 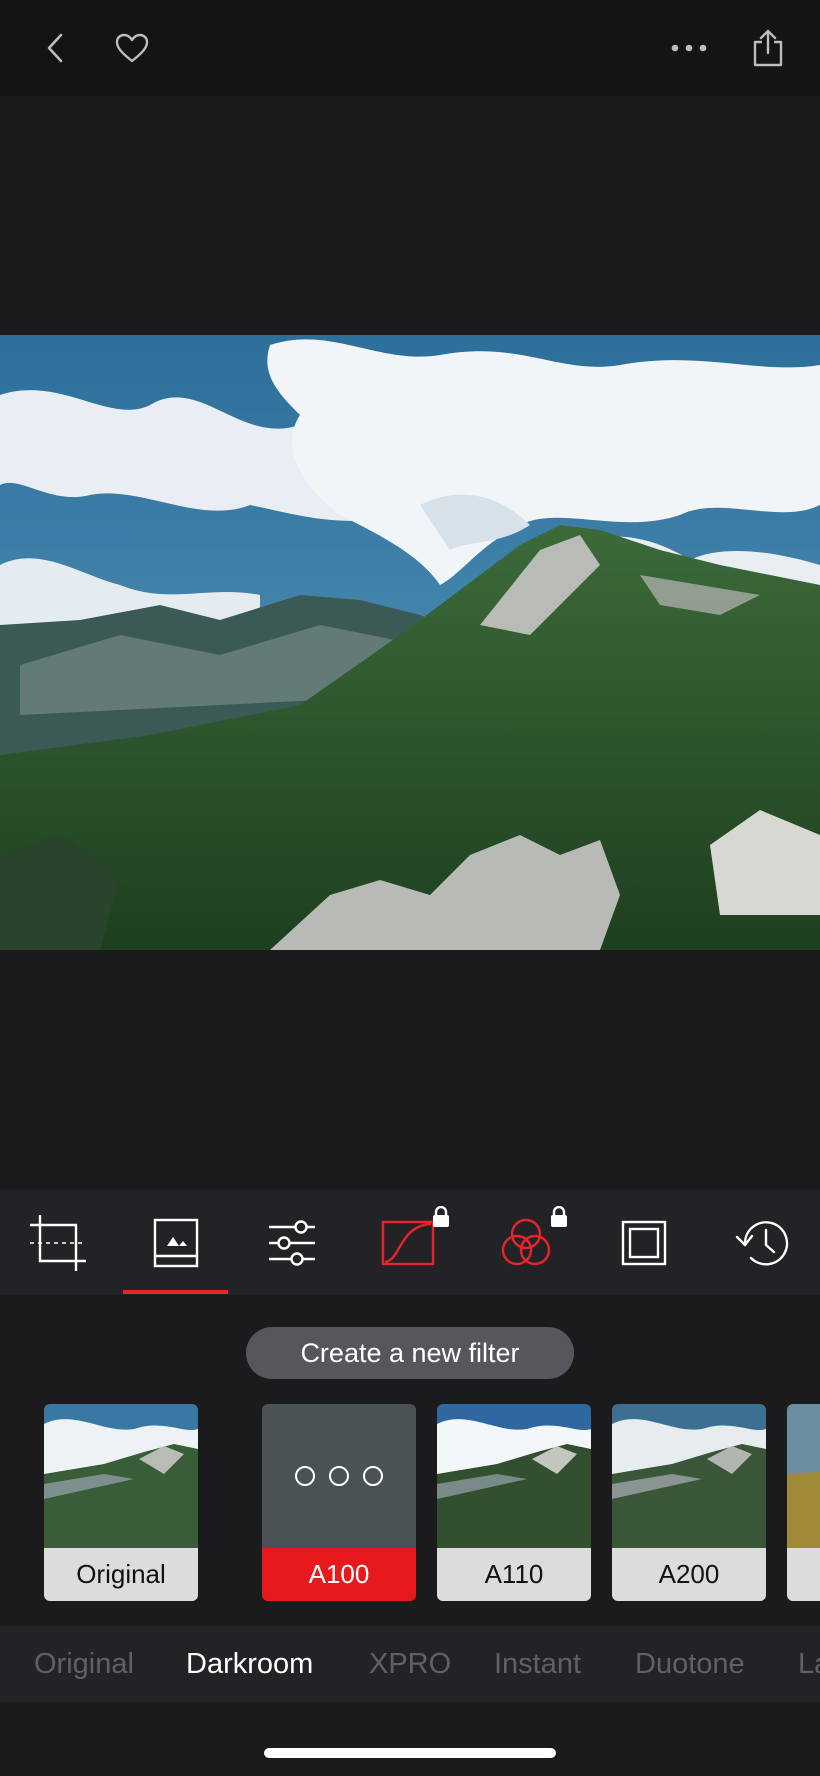 I want to click on edit-tools-bar, so click(x=410, y=1242).